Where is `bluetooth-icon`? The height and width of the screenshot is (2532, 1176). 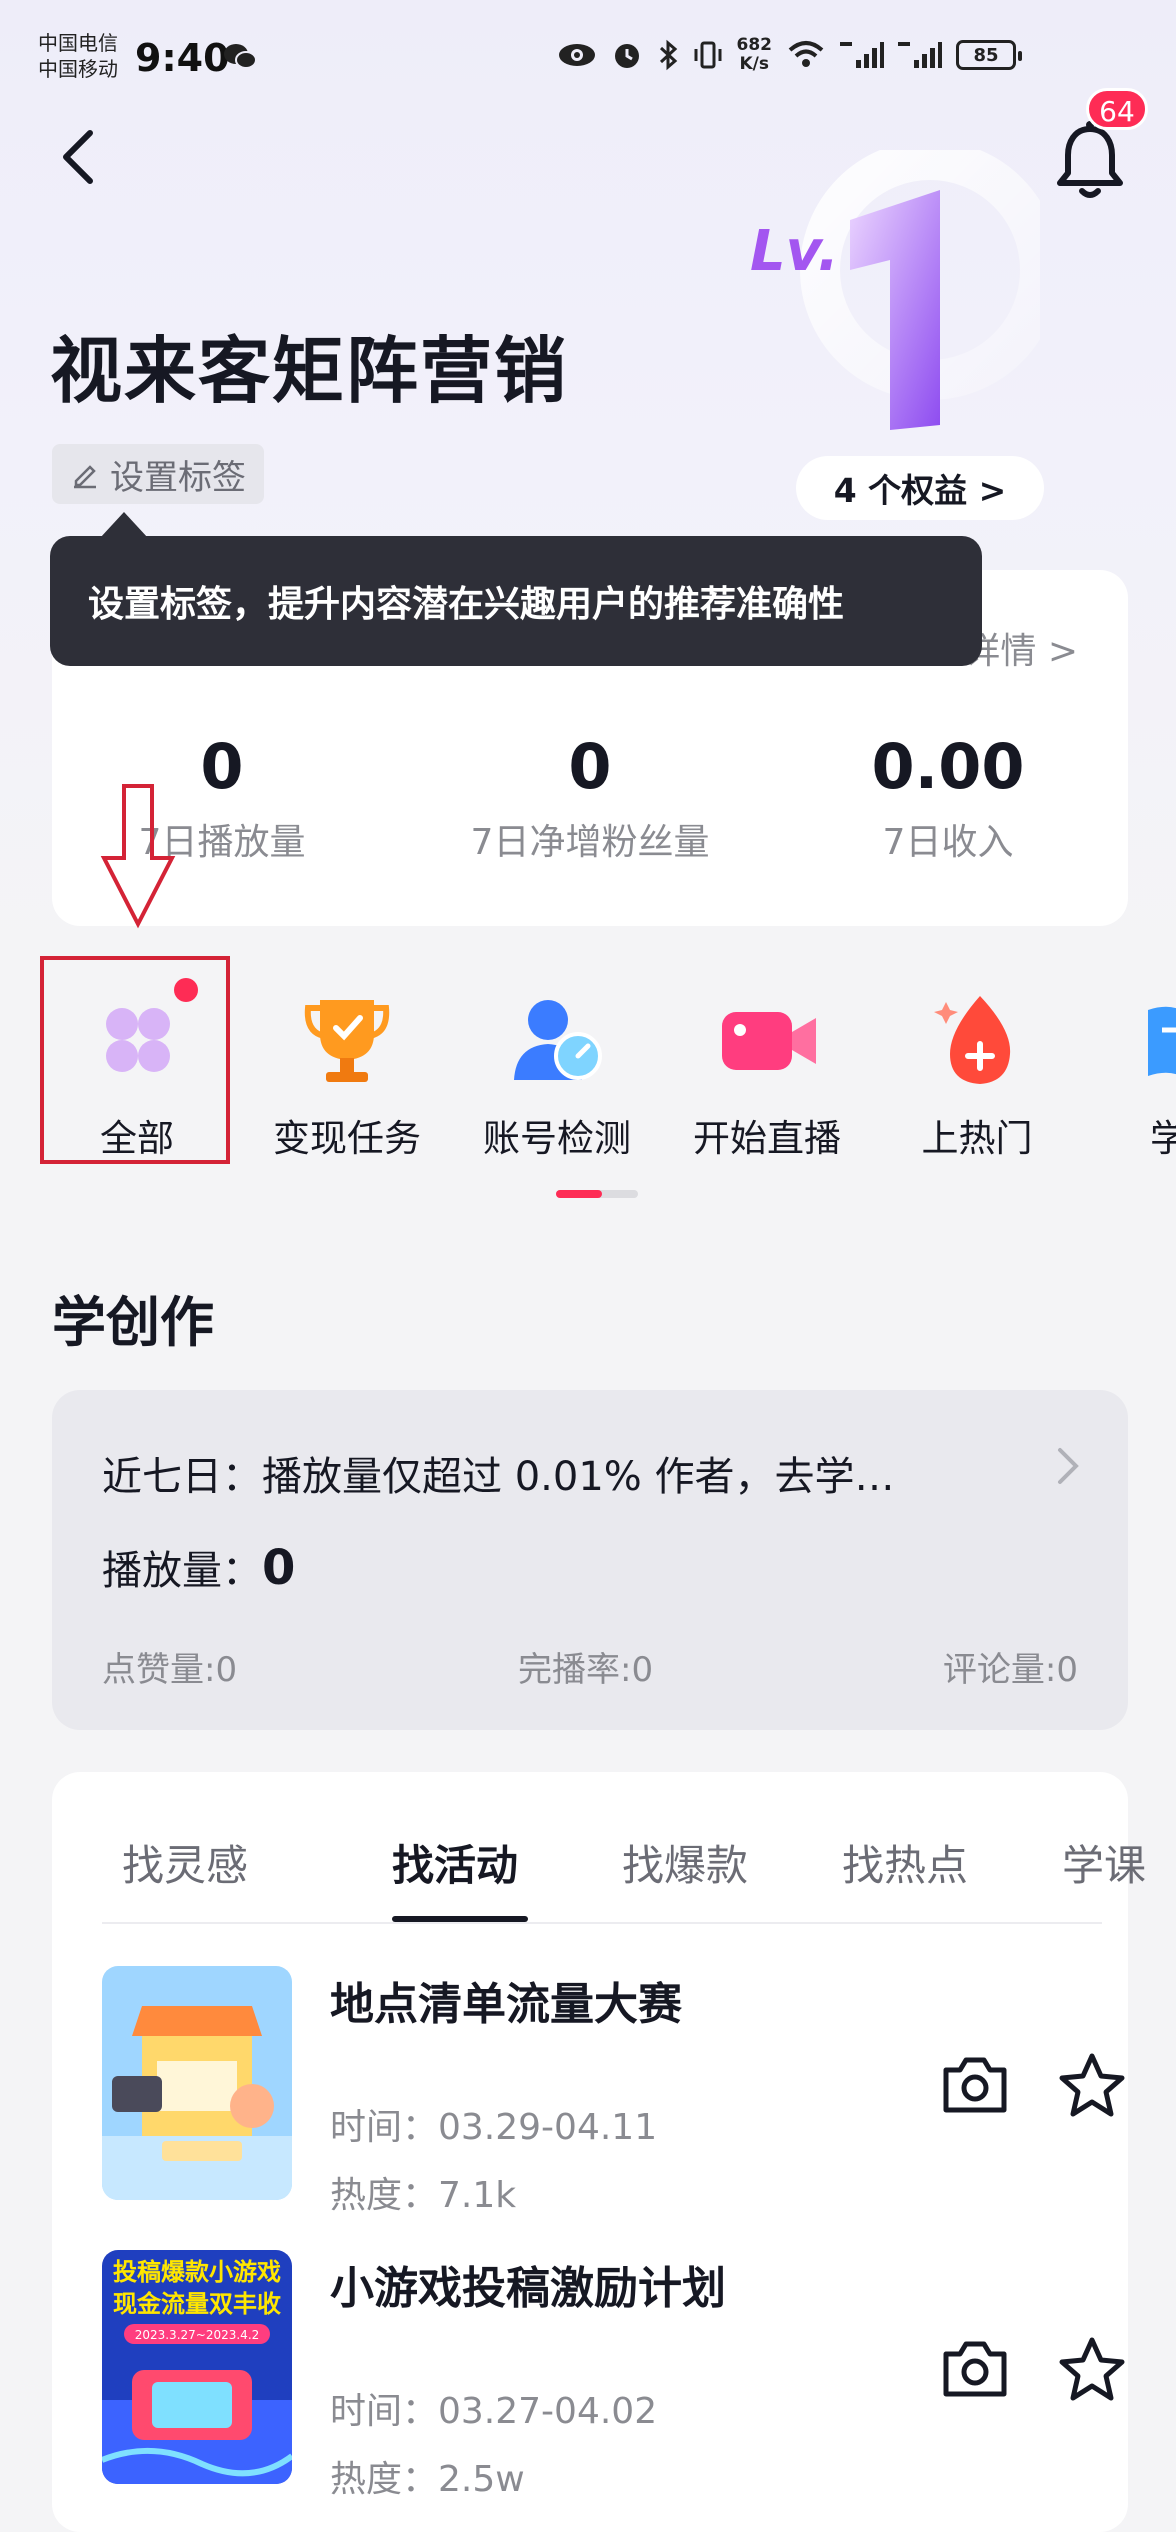 bluetooth-icon is located at coordinates (668, 55).